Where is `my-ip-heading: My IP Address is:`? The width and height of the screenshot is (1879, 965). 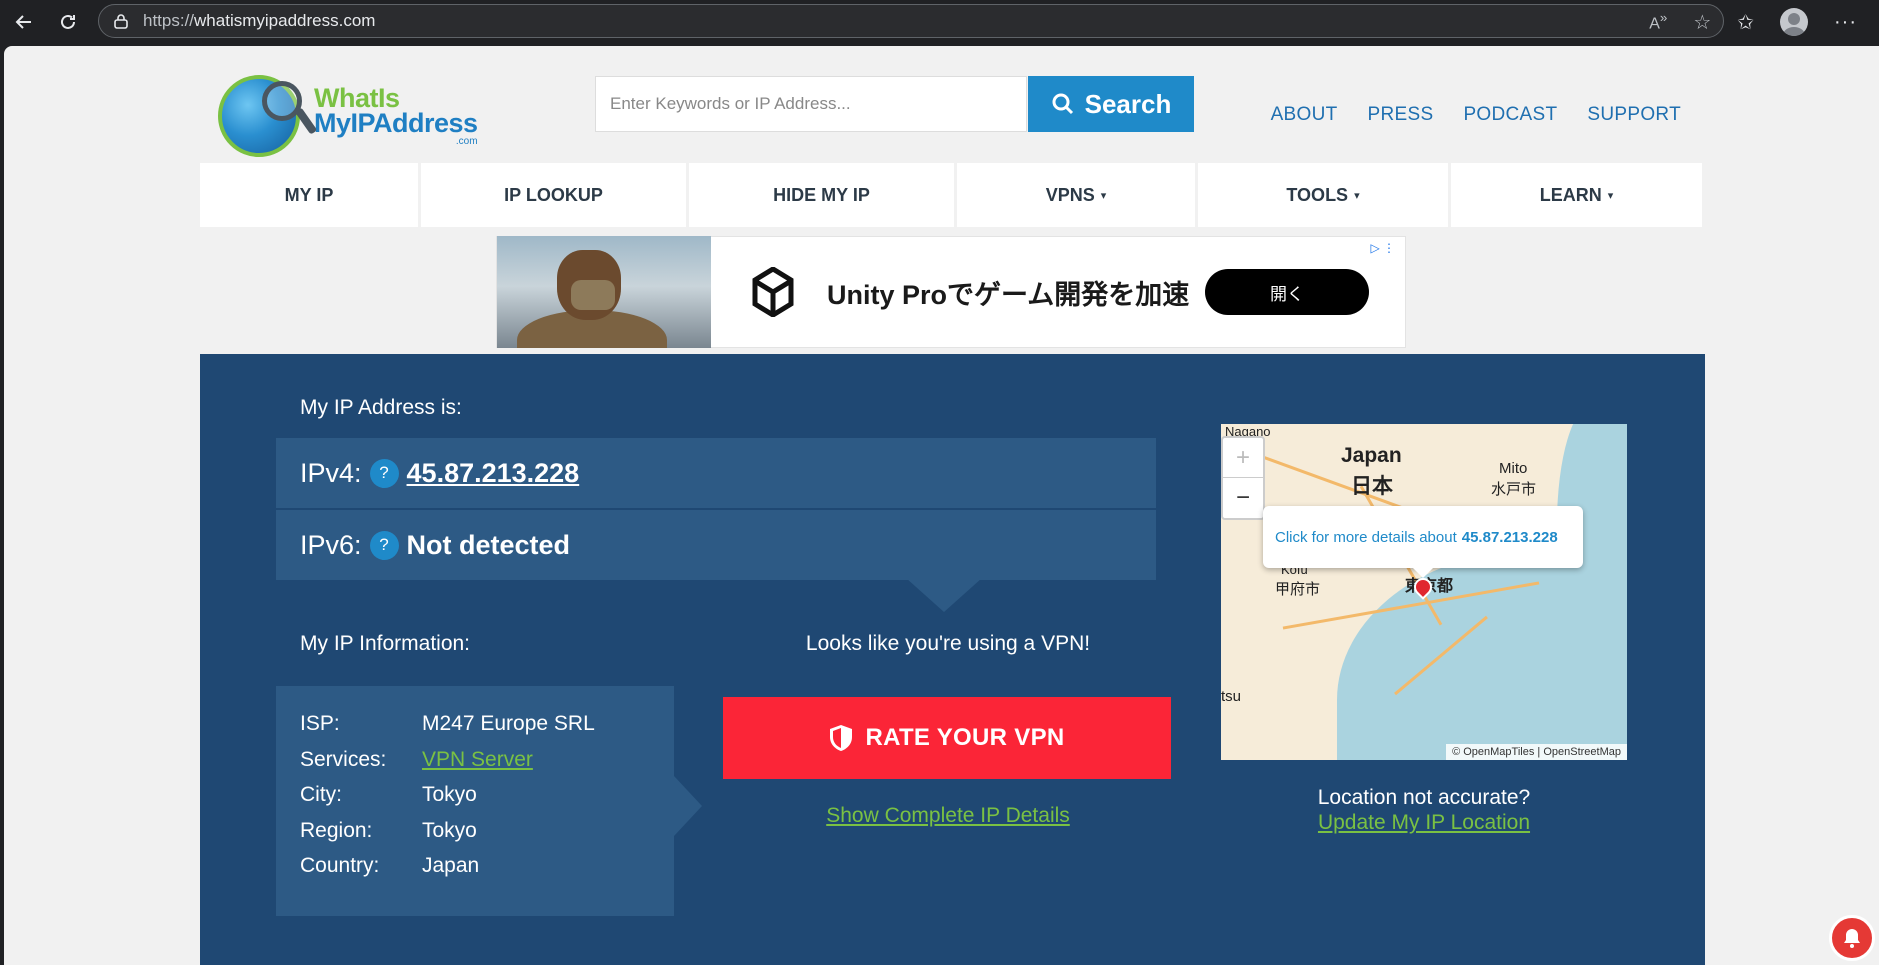 my-ip-heading: My IP Address is: is located at coordinates (381, 407).